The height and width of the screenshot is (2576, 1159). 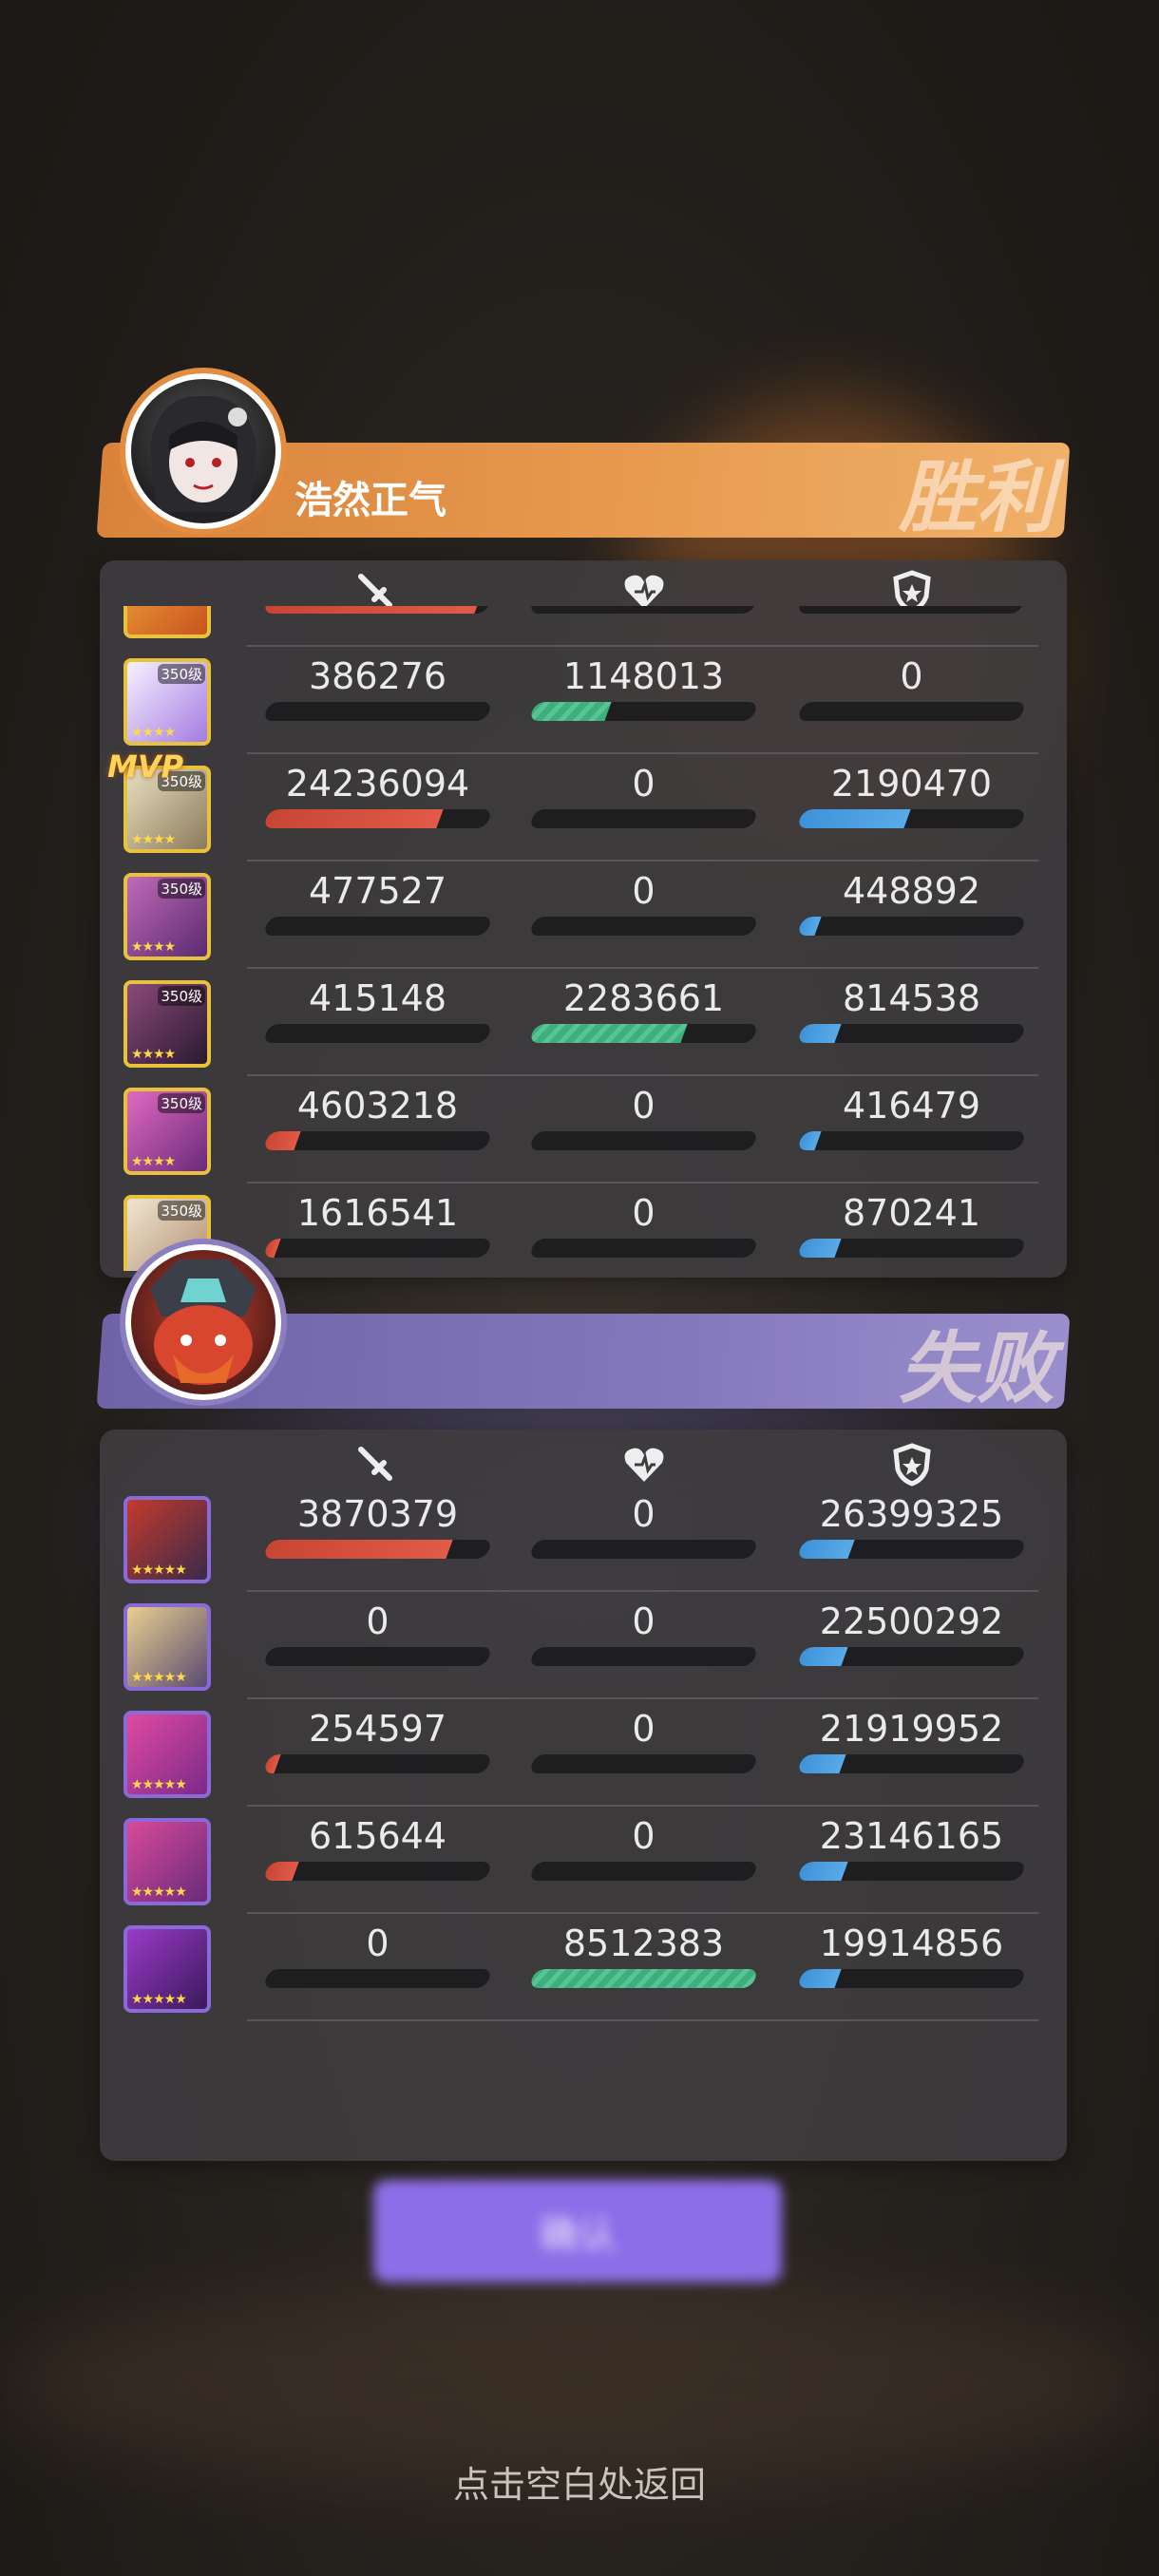 I want to click on shield-value: 26399325, so click(x=911, y=1514).